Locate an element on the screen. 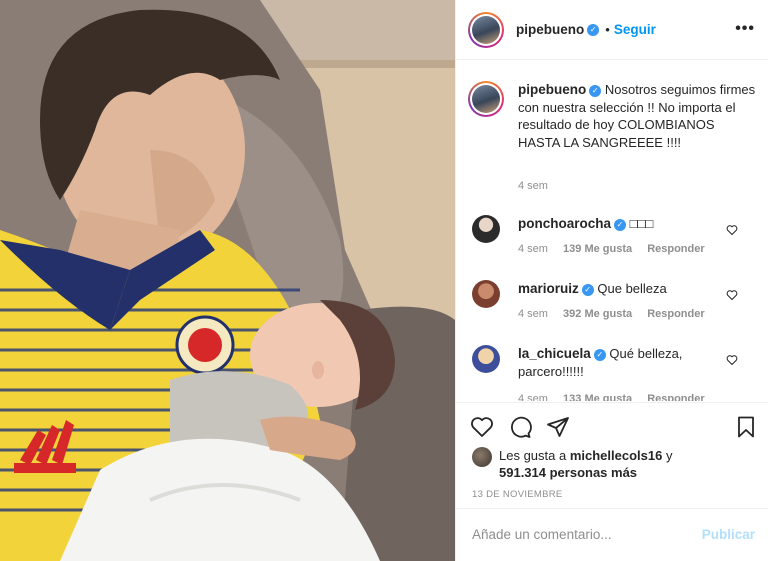 This screenshot has width=768, height=561. comment-body: marioruiz ✓ Que belleza is located at coordinates (618, 289).